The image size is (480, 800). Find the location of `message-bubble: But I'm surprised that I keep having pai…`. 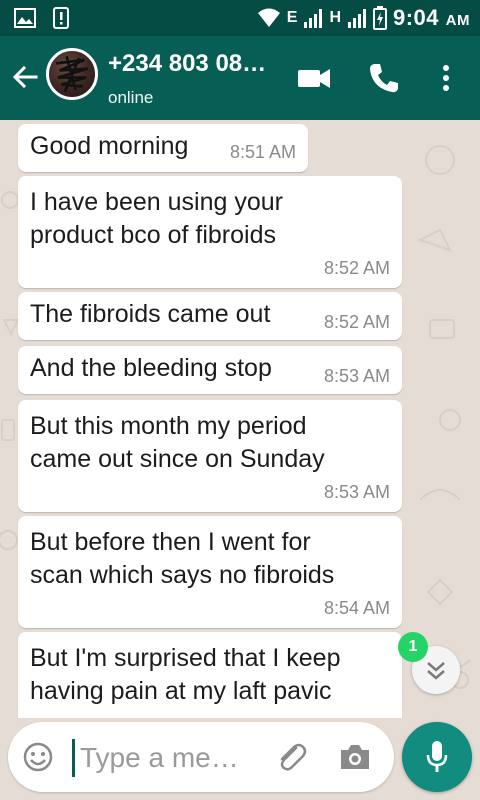

message-bubble: But I'm surprised that I keep having pai… is located at coordinates (210, 675).